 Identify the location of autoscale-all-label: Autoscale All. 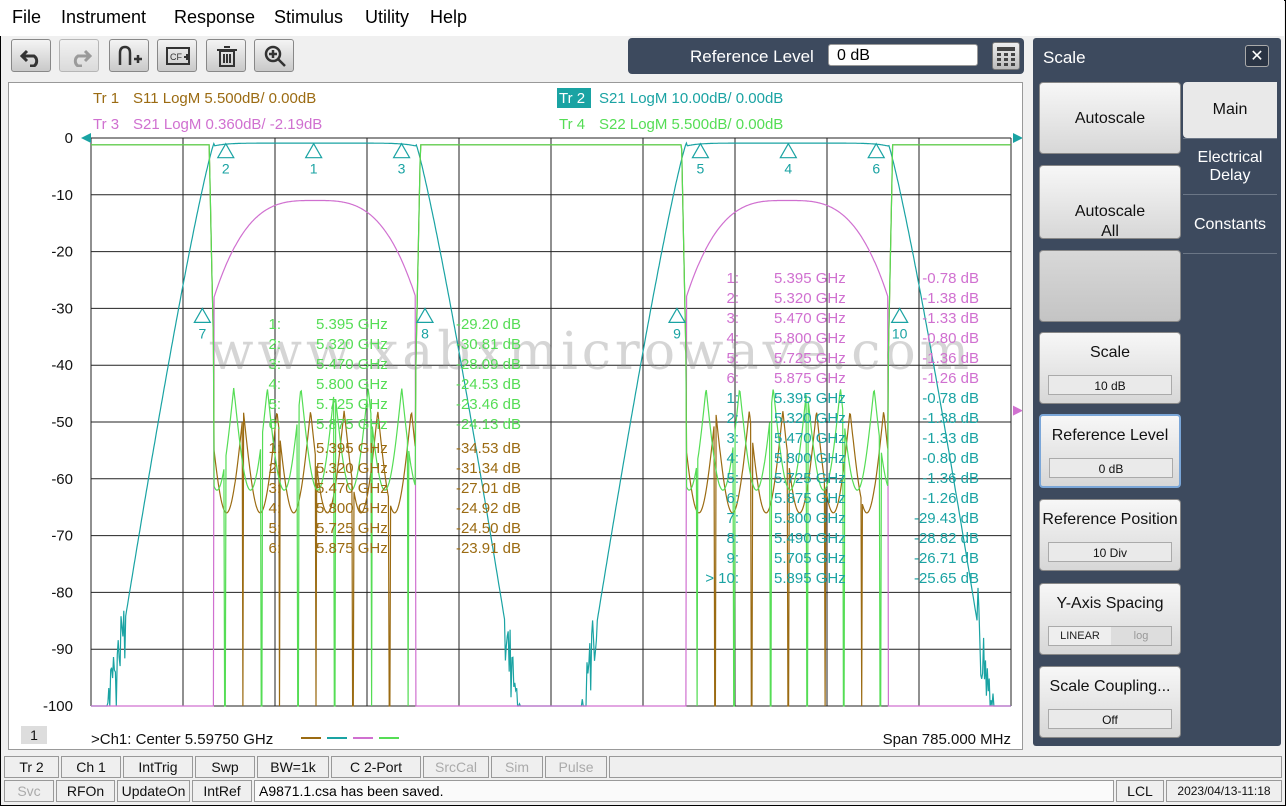
(1110, 221).